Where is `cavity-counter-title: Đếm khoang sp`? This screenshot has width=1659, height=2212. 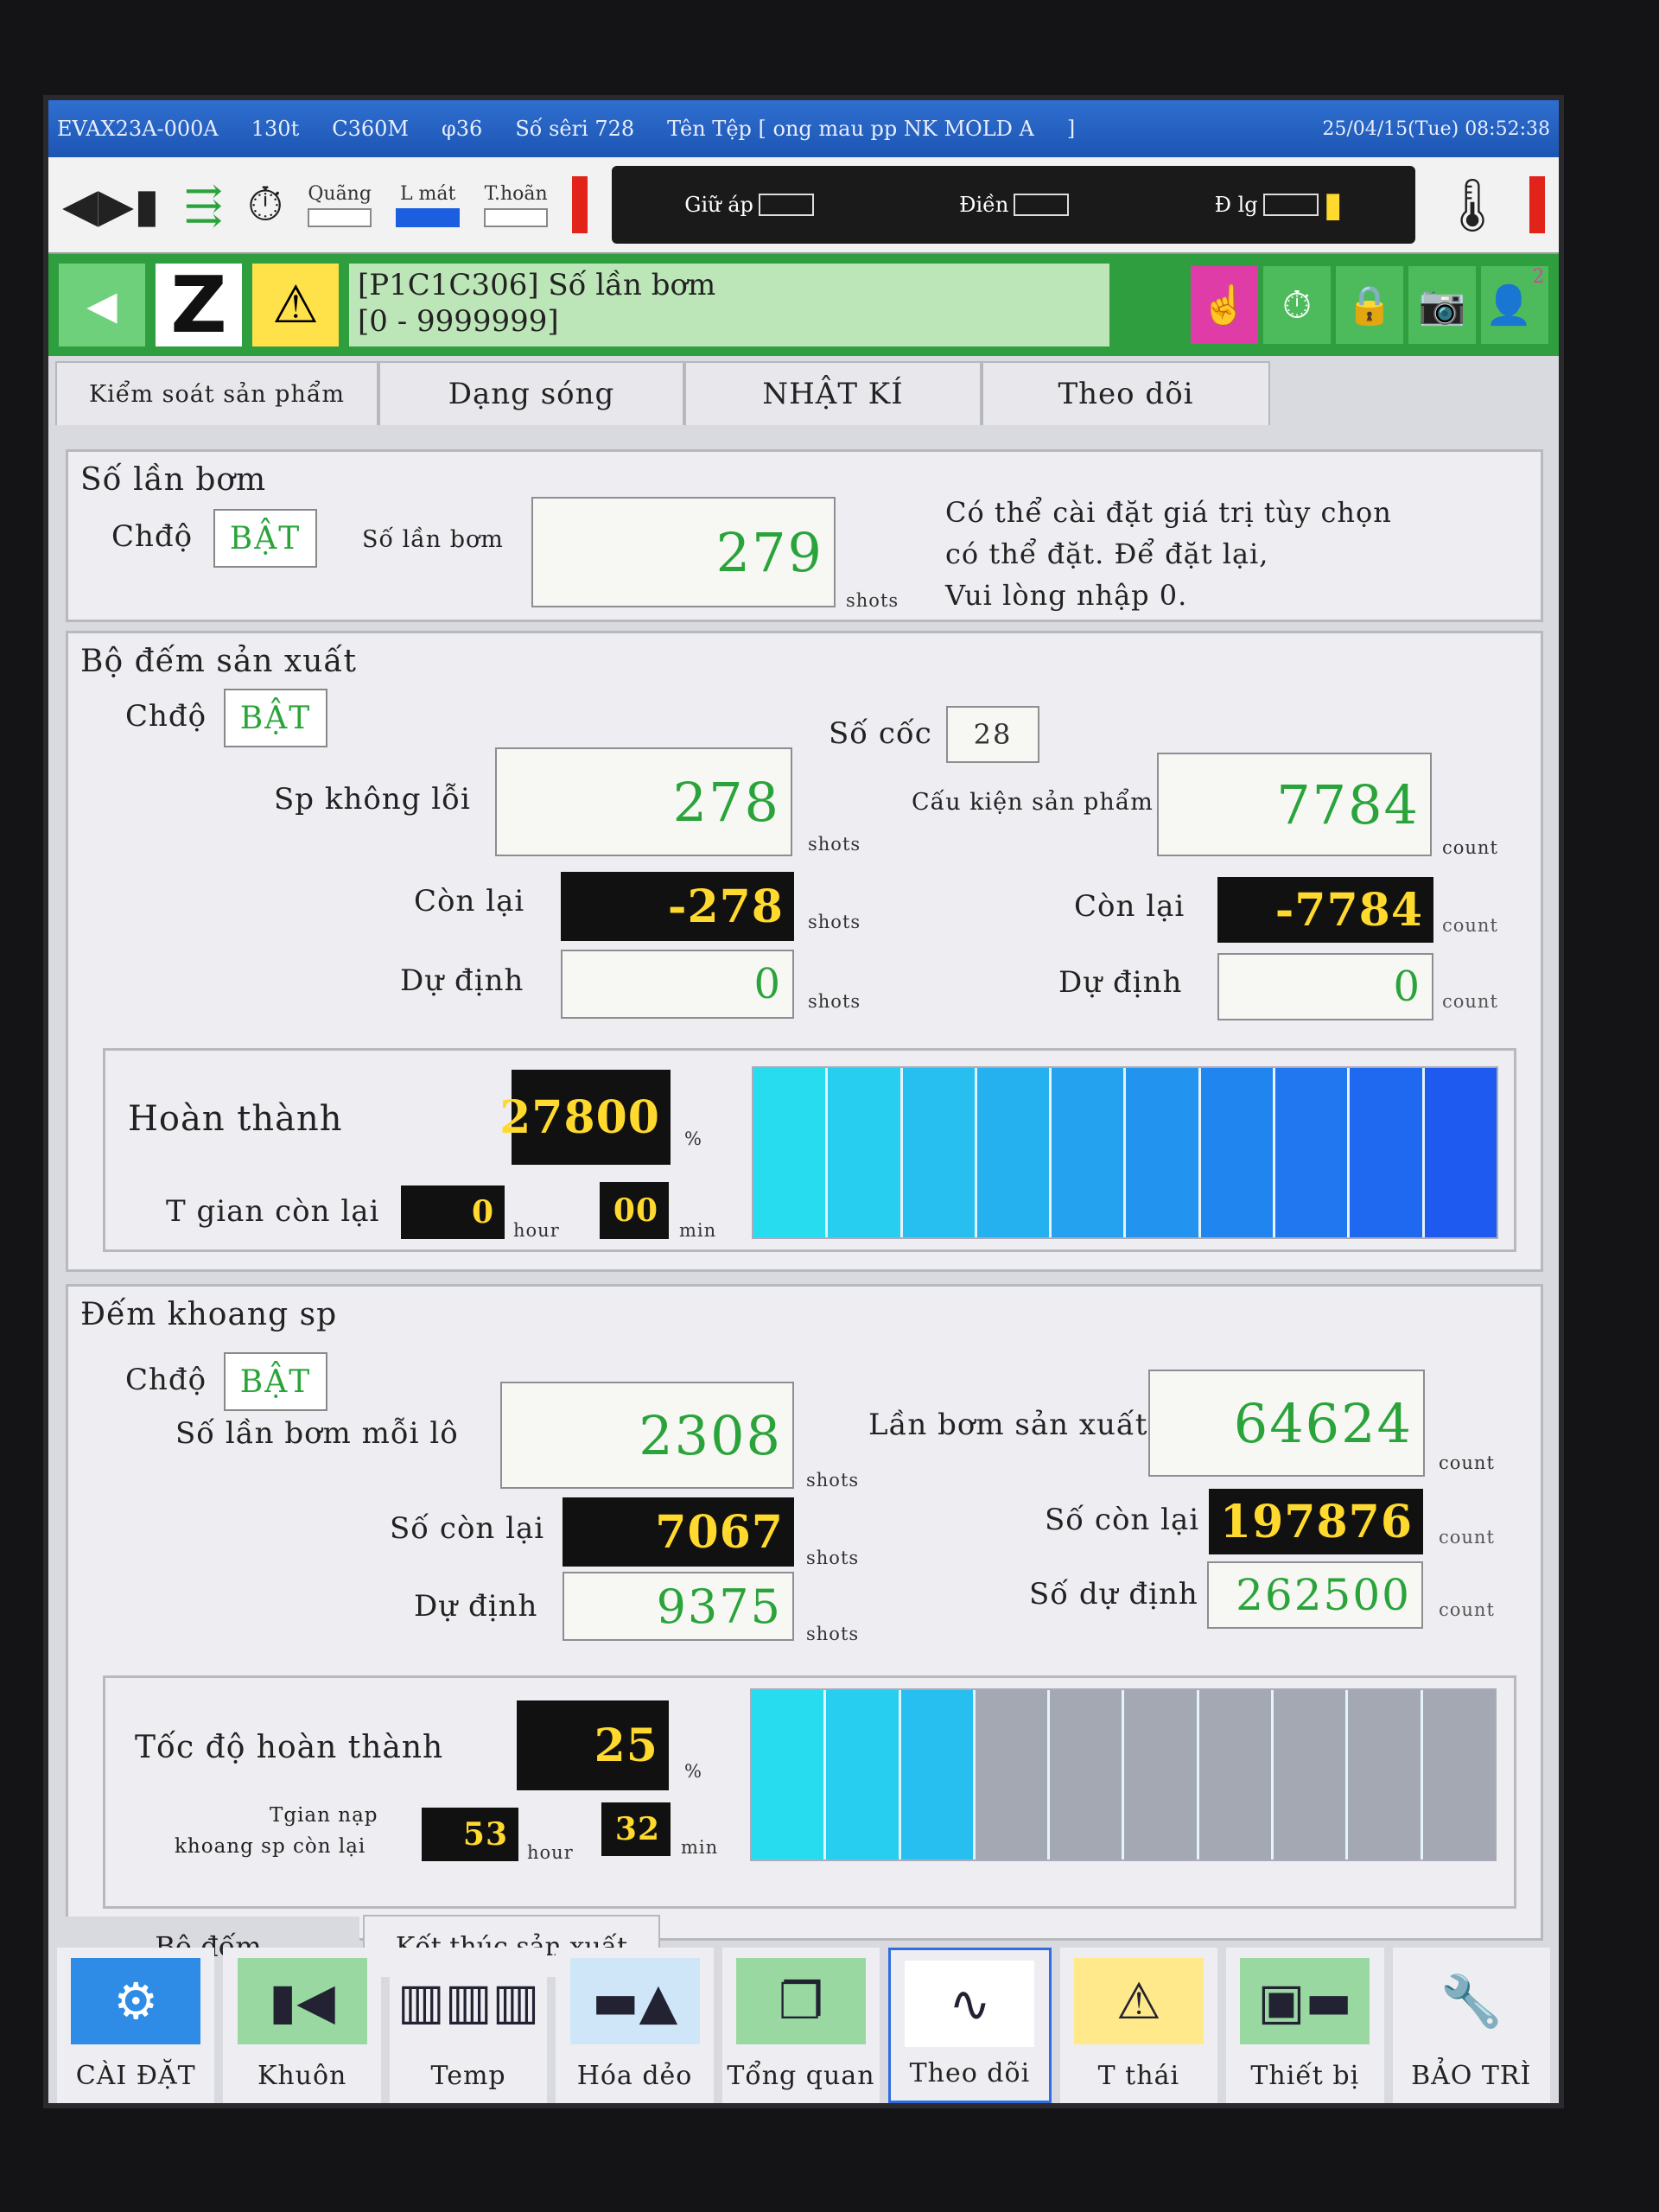 cavity-counter-title: Đếm khoang sp is located at coordinates (209, 1314).